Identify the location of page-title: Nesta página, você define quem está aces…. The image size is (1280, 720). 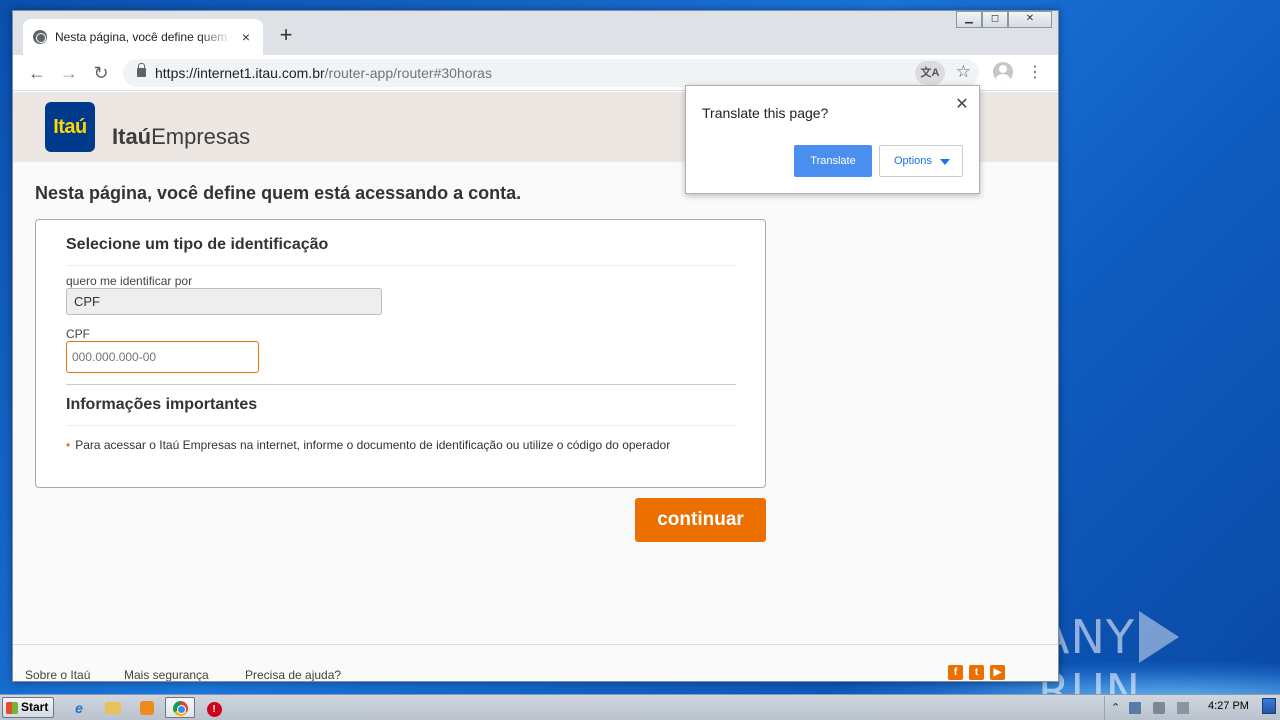
(278, 193).